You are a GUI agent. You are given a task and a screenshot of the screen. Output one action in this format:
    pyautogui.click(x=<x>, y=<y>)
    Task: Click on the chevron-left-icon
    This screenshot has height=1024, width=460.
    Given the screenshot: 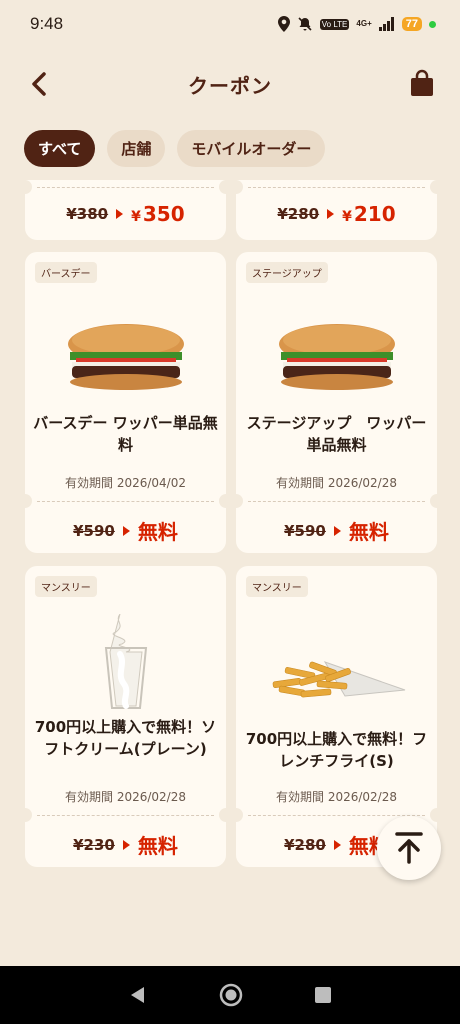 What is the action you would take?
    pyautogui.click(x=39, y=84)
    